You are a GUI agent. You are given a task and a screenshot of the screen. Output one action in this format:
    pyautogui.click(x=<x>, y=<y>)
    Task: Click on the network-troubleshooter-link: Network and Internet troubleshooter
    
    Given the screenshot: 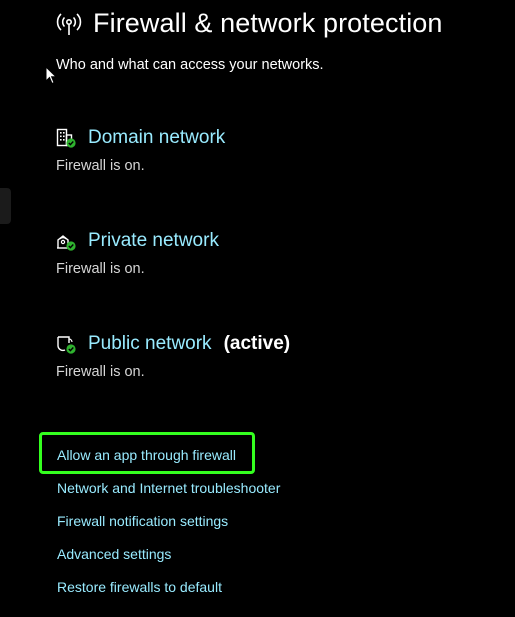 What is the action you would take?
    pyautogui.click(x=168, y=495)
    